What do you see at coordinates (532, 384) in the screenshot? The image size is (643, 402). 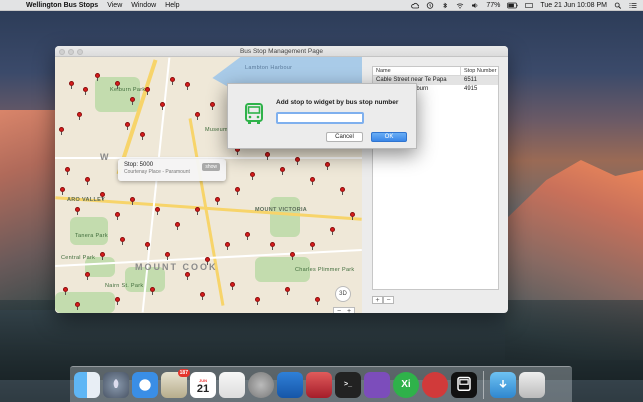 I see `trash-icon` at bounding box center [532, 384].